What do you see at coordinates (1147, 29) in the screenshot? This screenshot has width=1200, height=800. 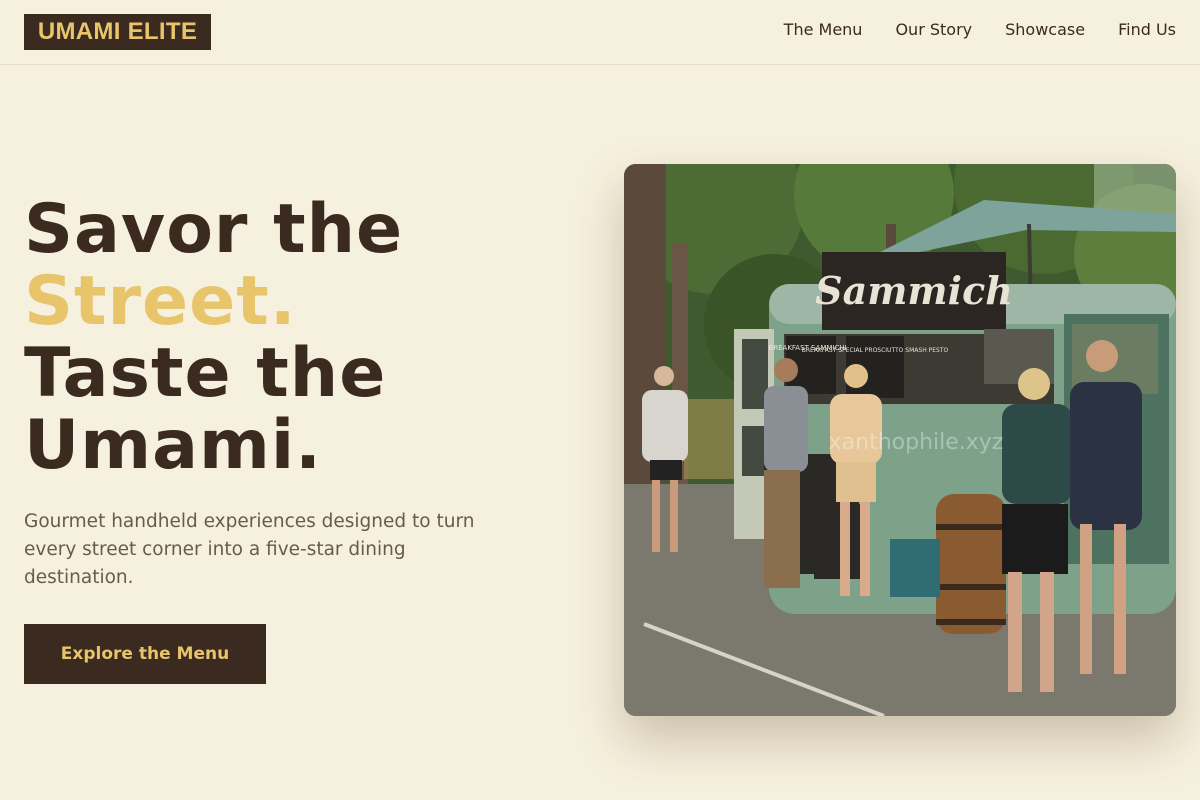 I see `nav-link-find-us: Find Us` at bounding box center [1147, 29].